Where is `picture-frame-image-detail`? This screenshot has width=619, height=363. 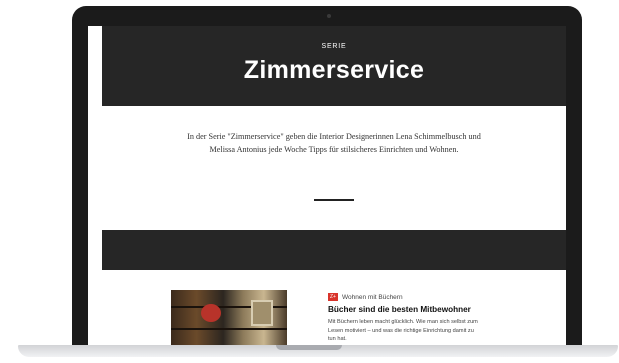
picture-frame-image-detail is located at coordinates (262, 313).